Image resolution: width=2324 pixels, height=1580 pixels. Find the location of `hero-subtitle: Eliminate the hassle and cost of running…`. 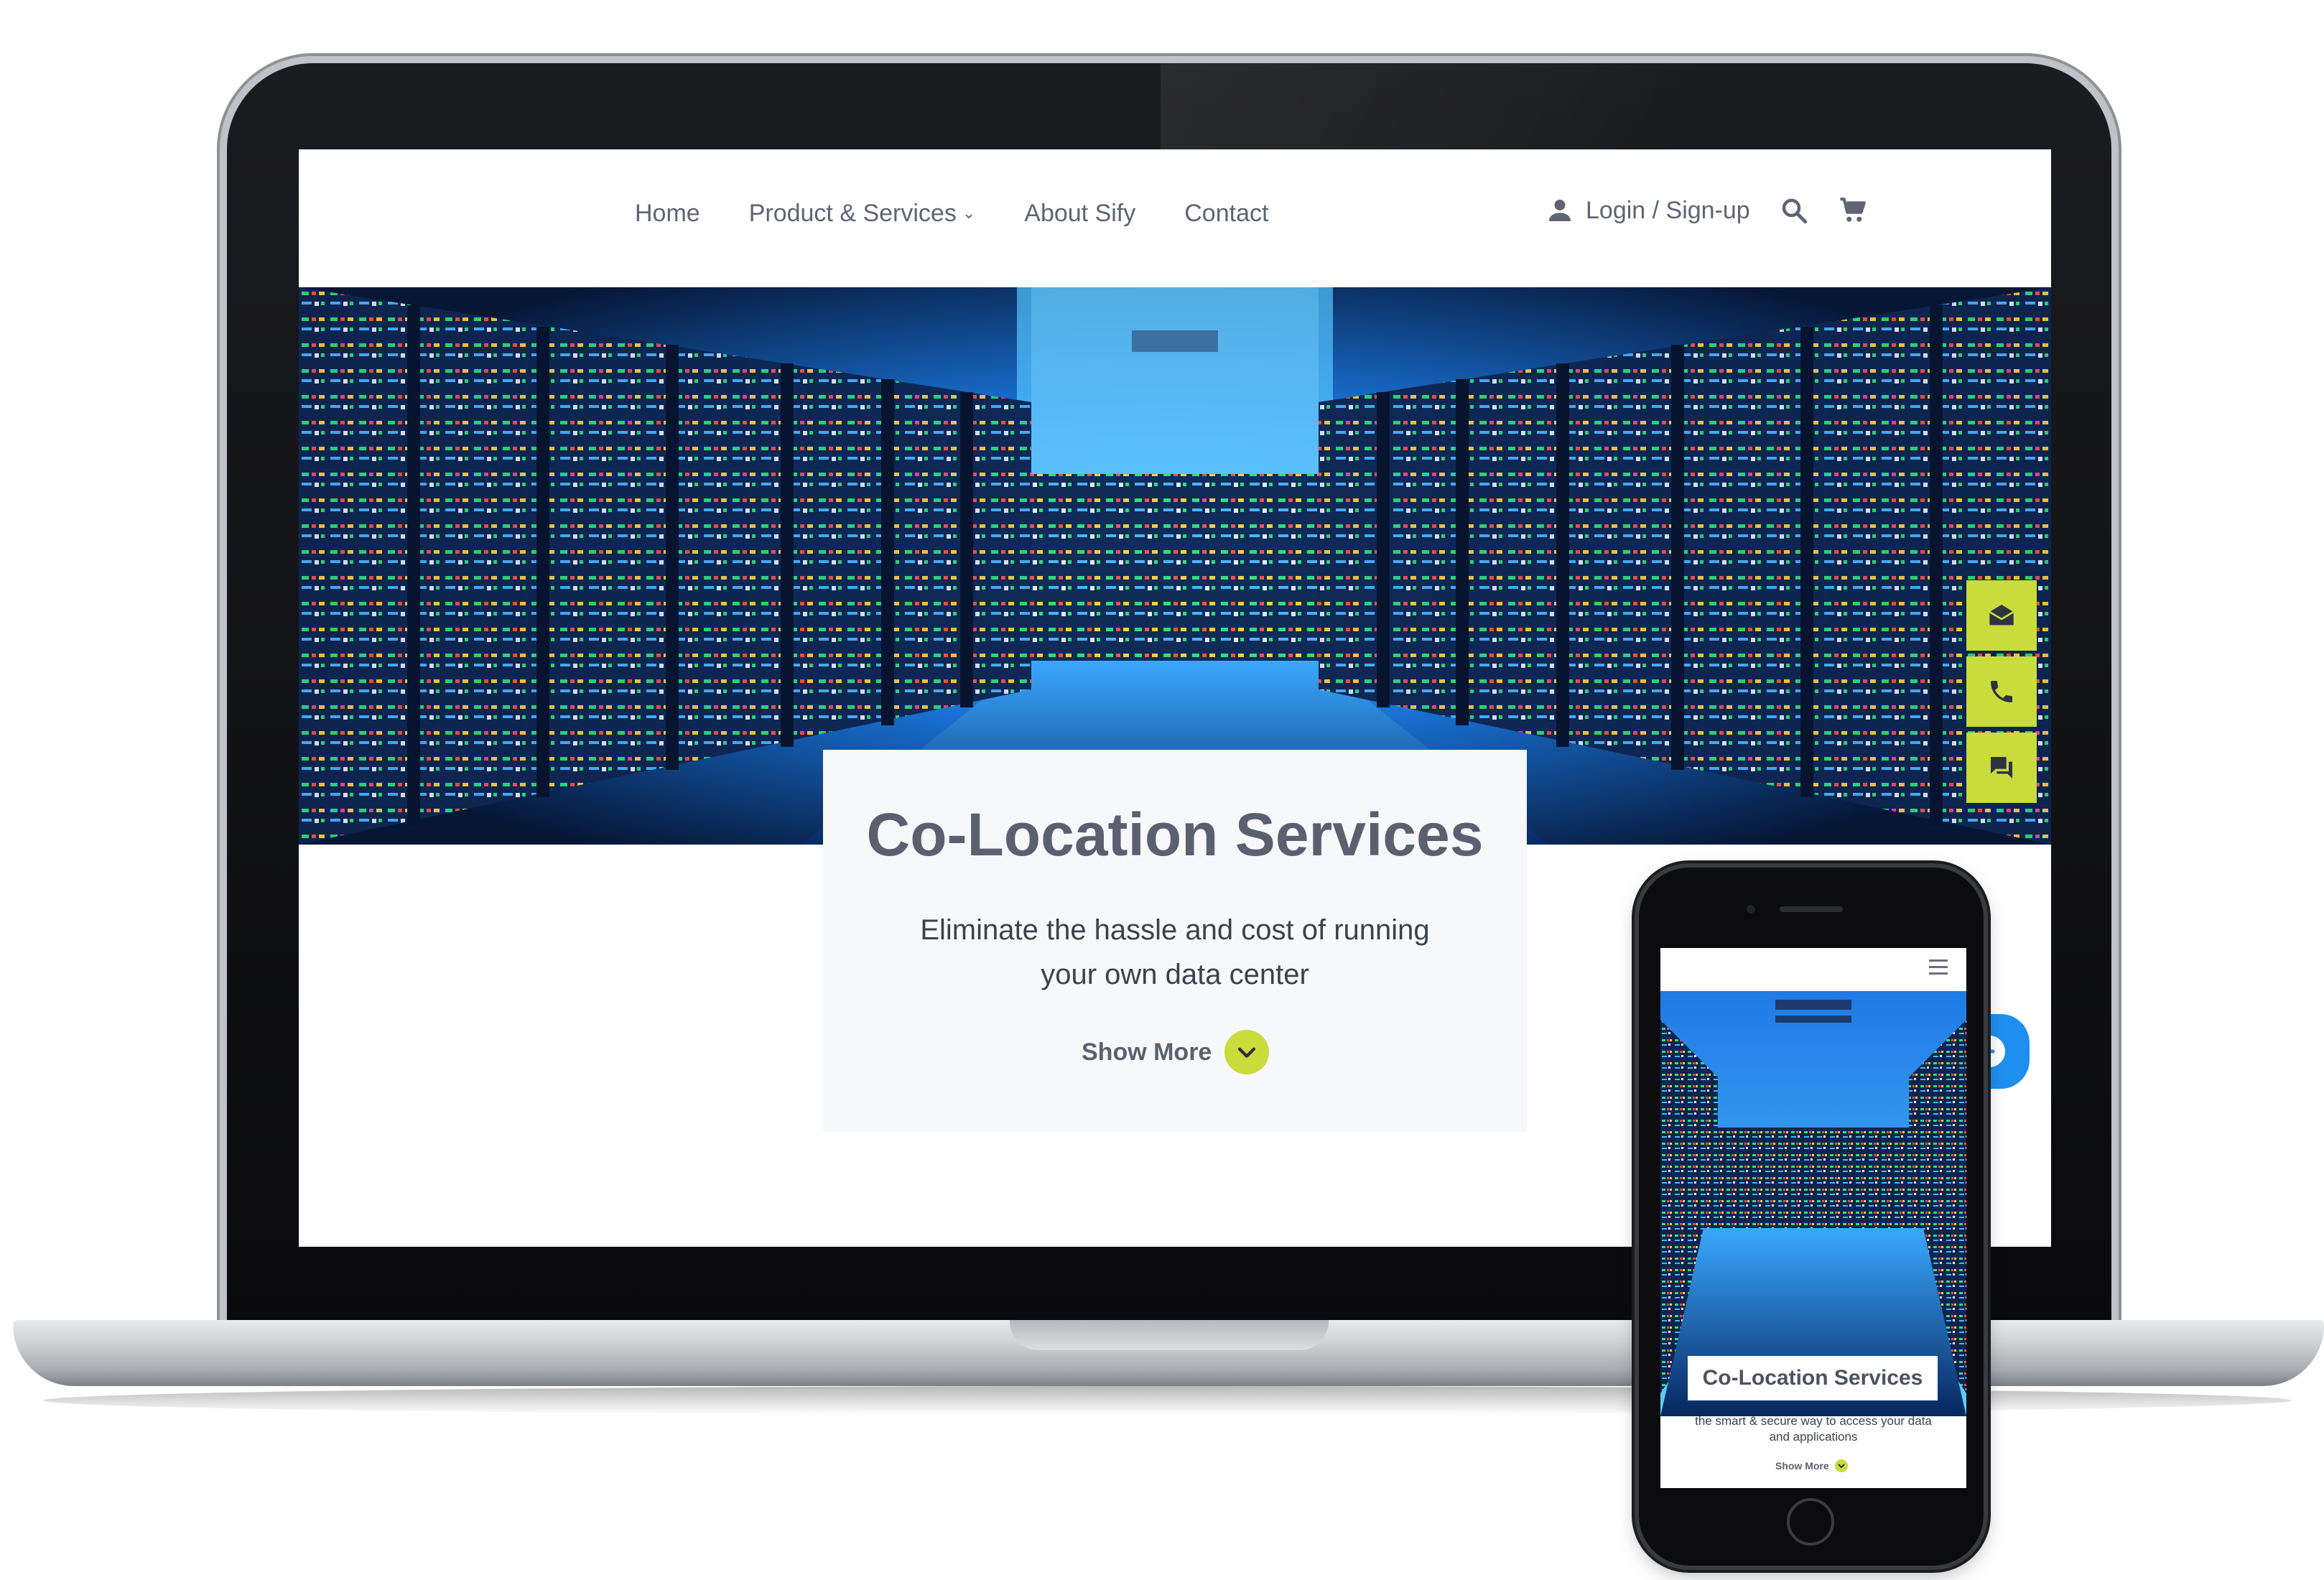

hero-subtitle: Eliminate the hassle and cost of running… is located at coordinates (1175, 952).